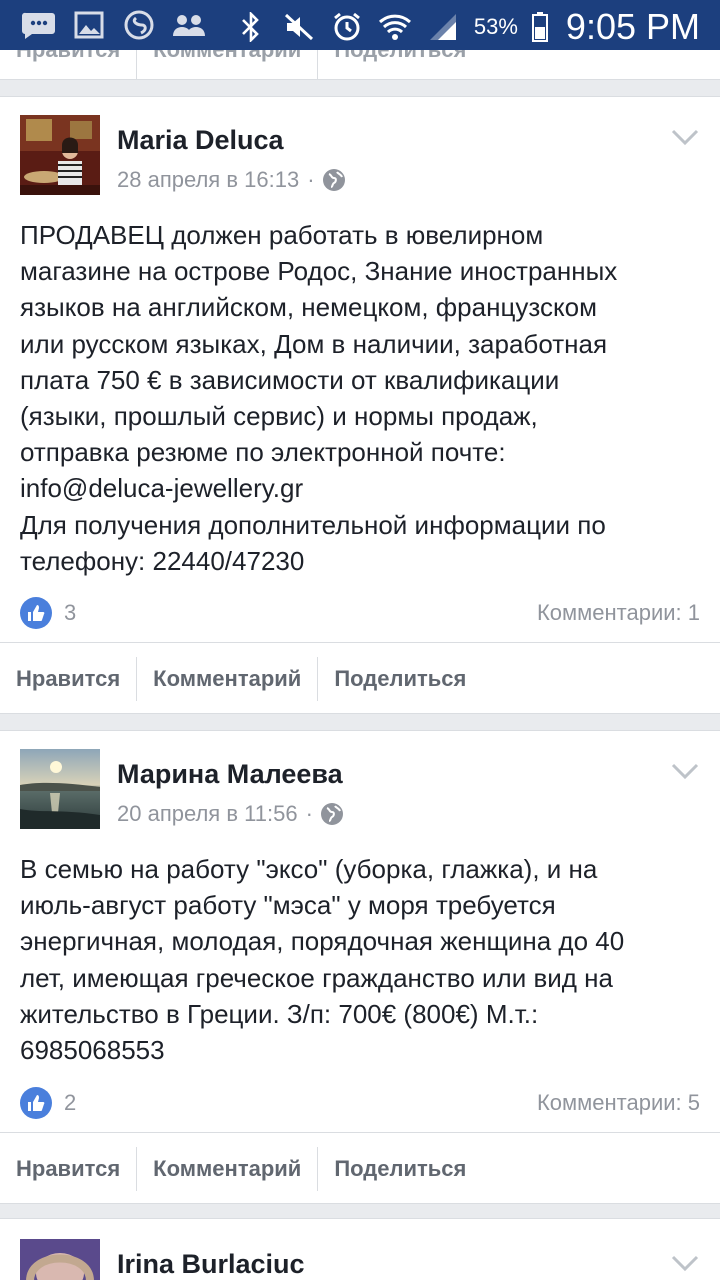 The image size is (720, 1280). What do you see at coordinates (618, 1103) in the screenshot?
I see `comment-count: Комментарии: 5` at bounding box center [618, 1103].